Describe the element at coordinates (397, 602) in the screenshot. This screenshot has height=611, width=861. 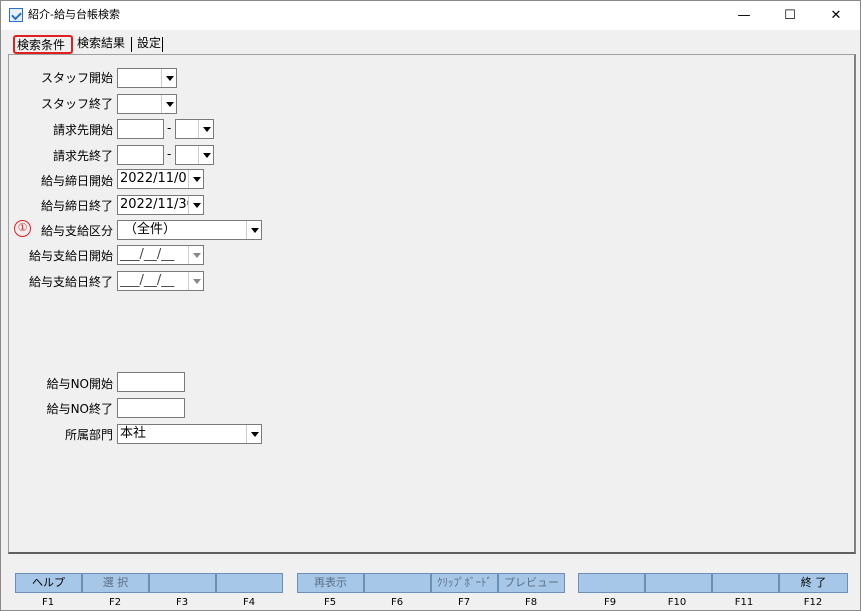
I see `f6-key-label: F6` at that location.